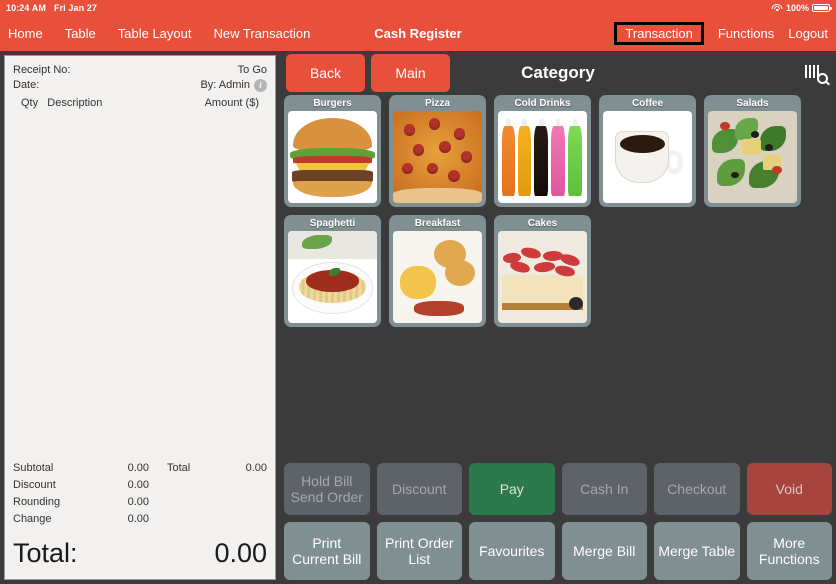  I want to click on pay-button: Pay, so click(512, 489).